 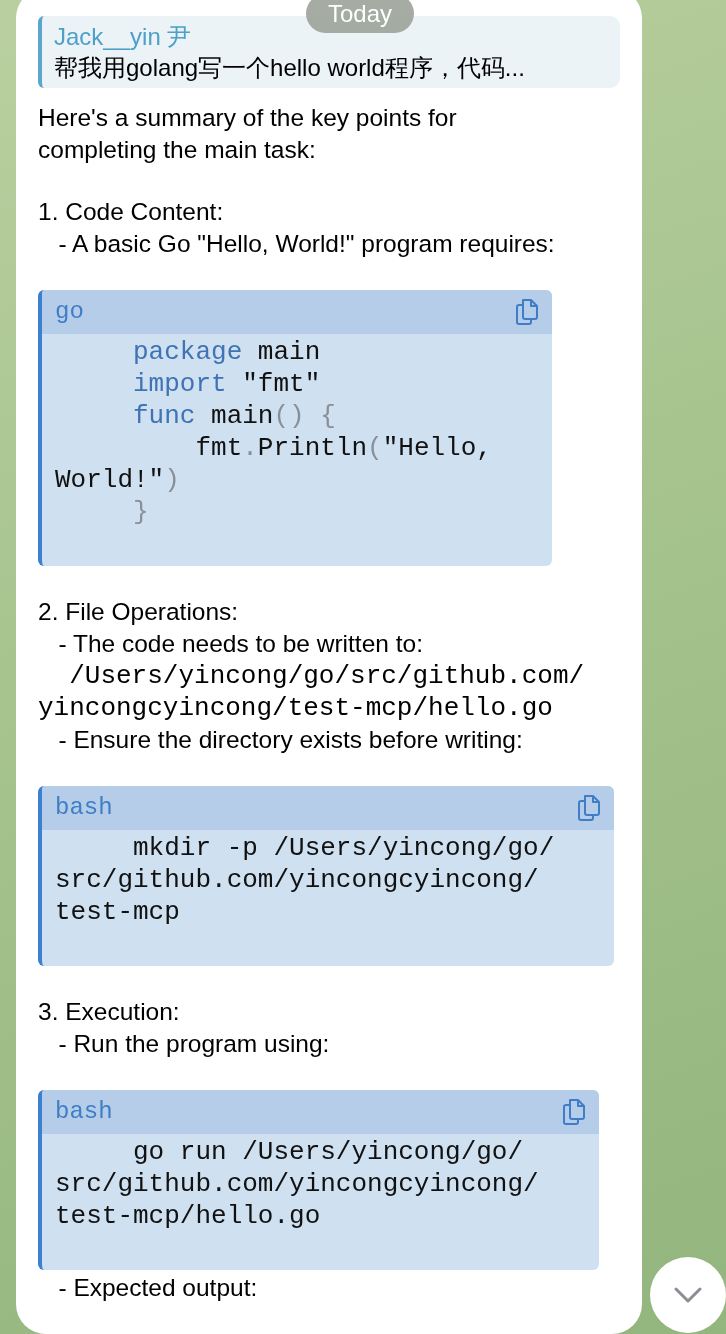 What do you see at coordinates (290, 740) in the screenshot?
I see `message-text: - Ensure the directory exists before writing:` at bounding box center [290, 740].